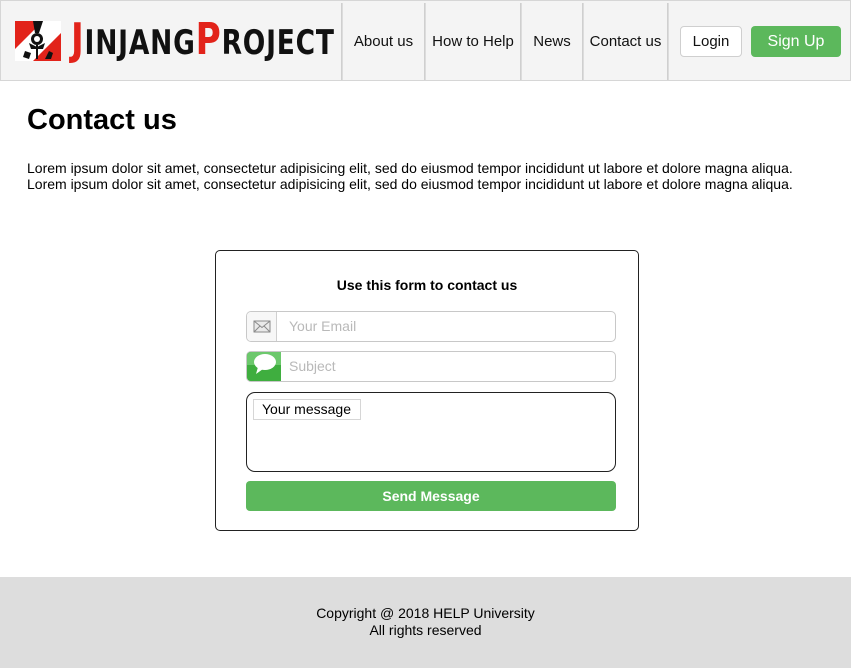  What do you see at coordinates (278, 42) in the screenshot?
I see `logo-word-roject: ROJECT` at bounding box center [278, 42].